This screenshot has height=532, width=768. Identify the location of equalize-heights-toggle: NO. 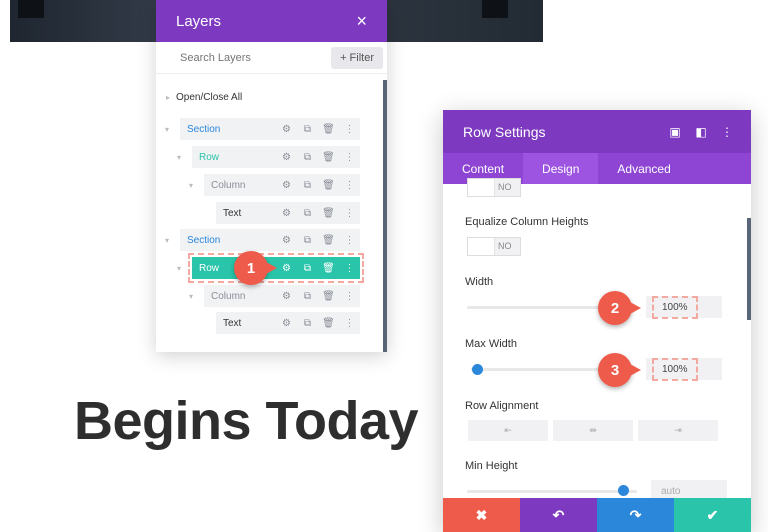
(494, 246).